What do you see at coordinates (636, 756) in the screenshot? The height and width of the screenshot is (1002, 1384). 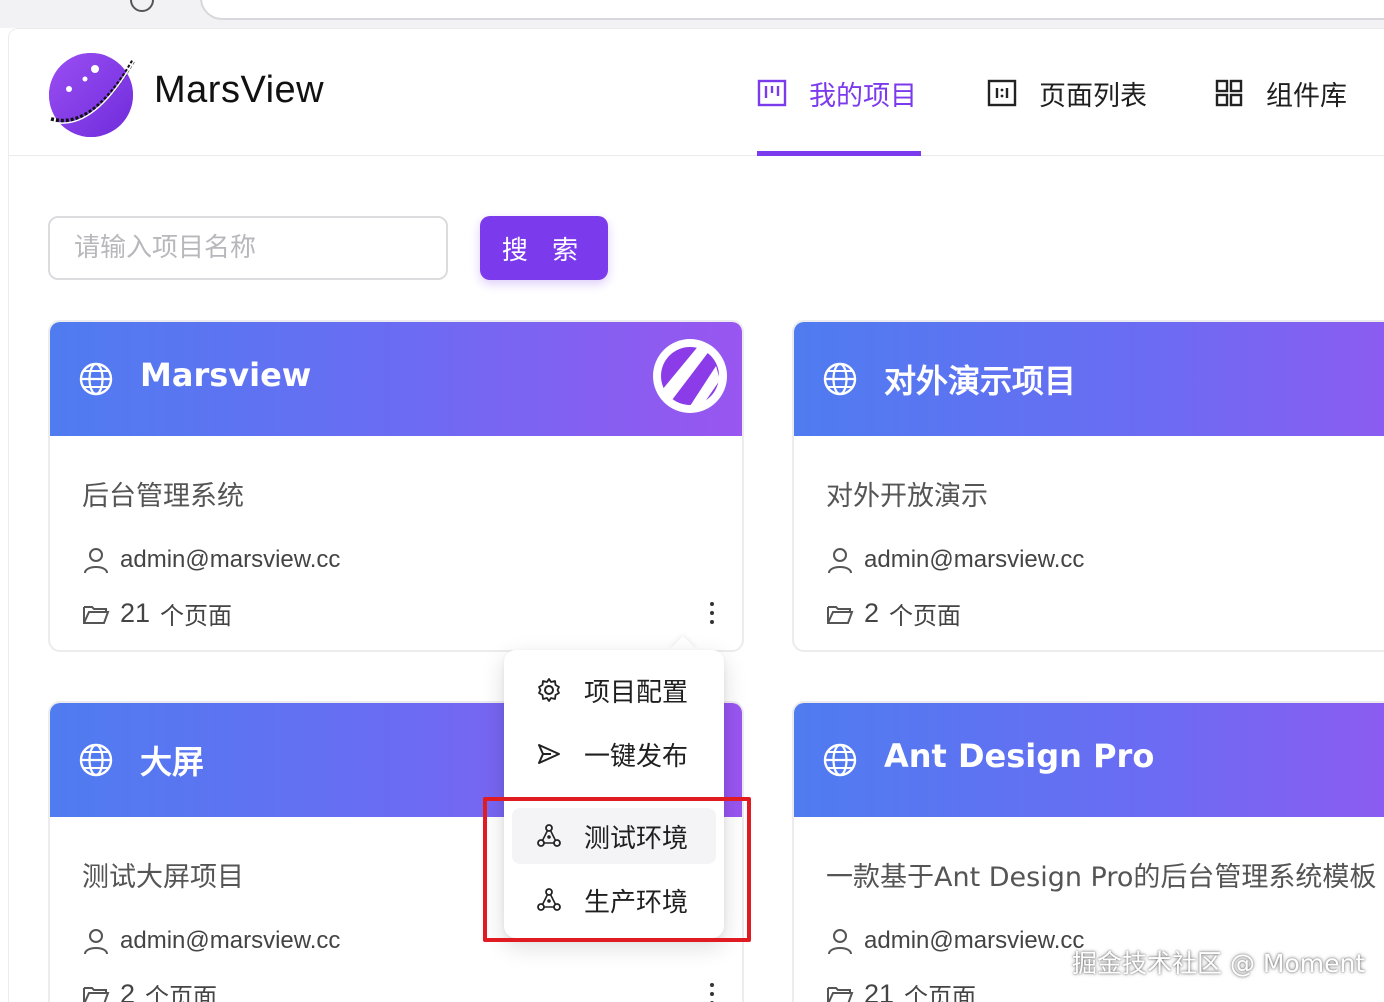 I see `menu-item-label: 一键发布` at bounding box center [636, 756].